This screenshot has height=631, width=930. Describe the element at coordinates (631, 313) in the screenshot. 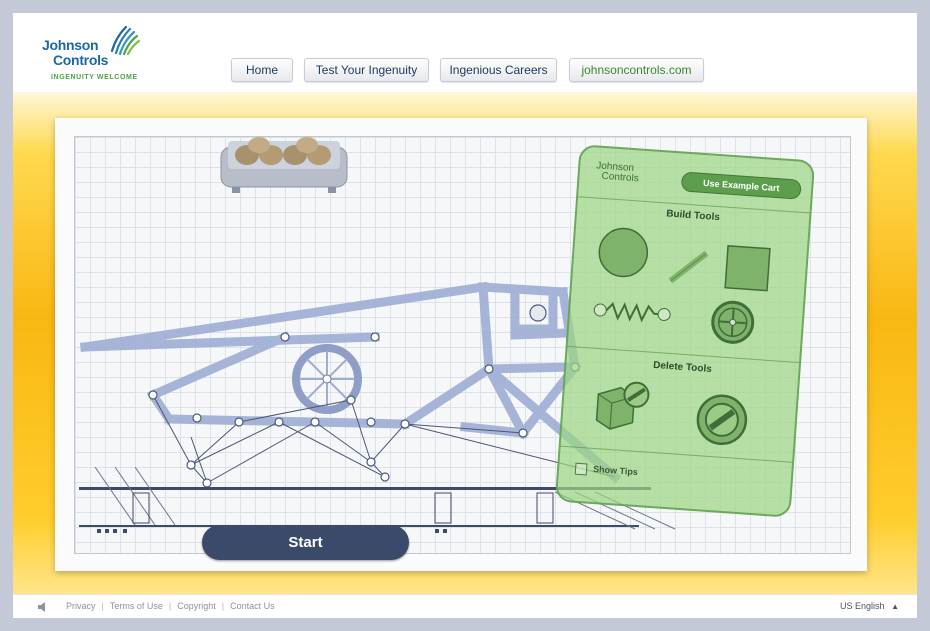

I see `spring-tool-icon` at that location.